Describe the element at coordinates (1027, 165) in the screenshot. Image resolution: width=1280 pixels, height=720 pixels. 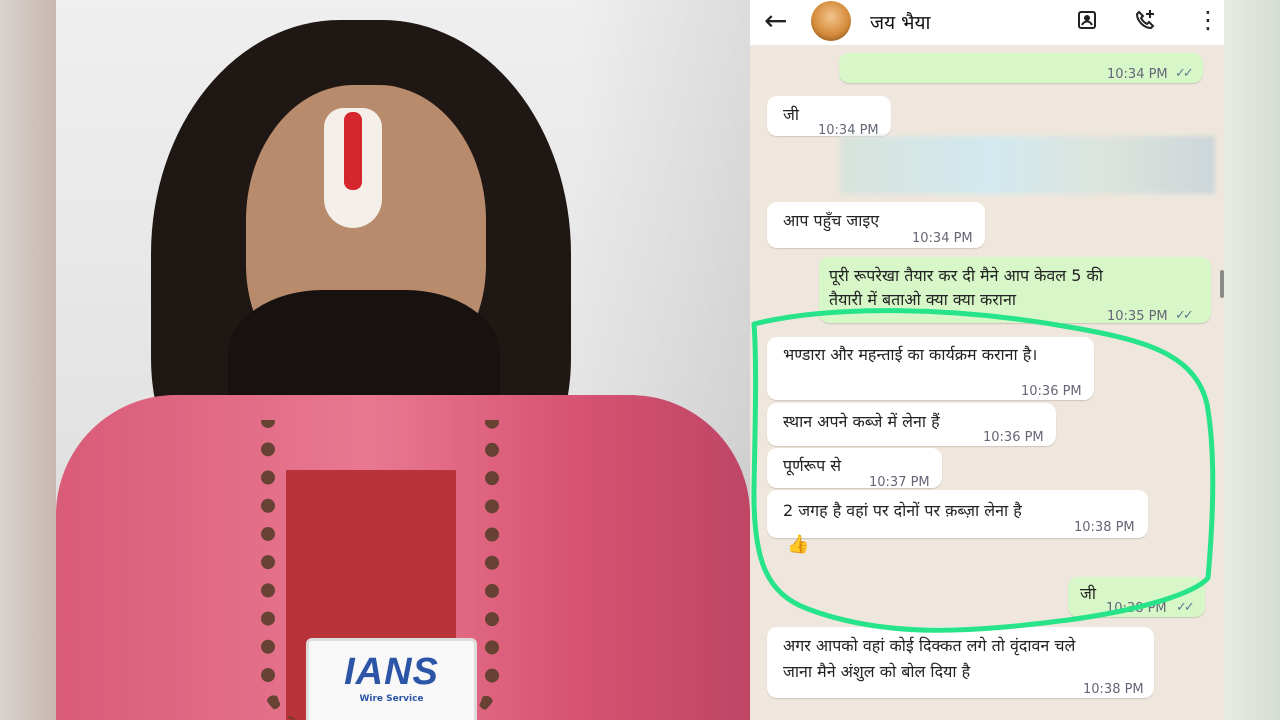
I see `blurred-message-area` at that location.